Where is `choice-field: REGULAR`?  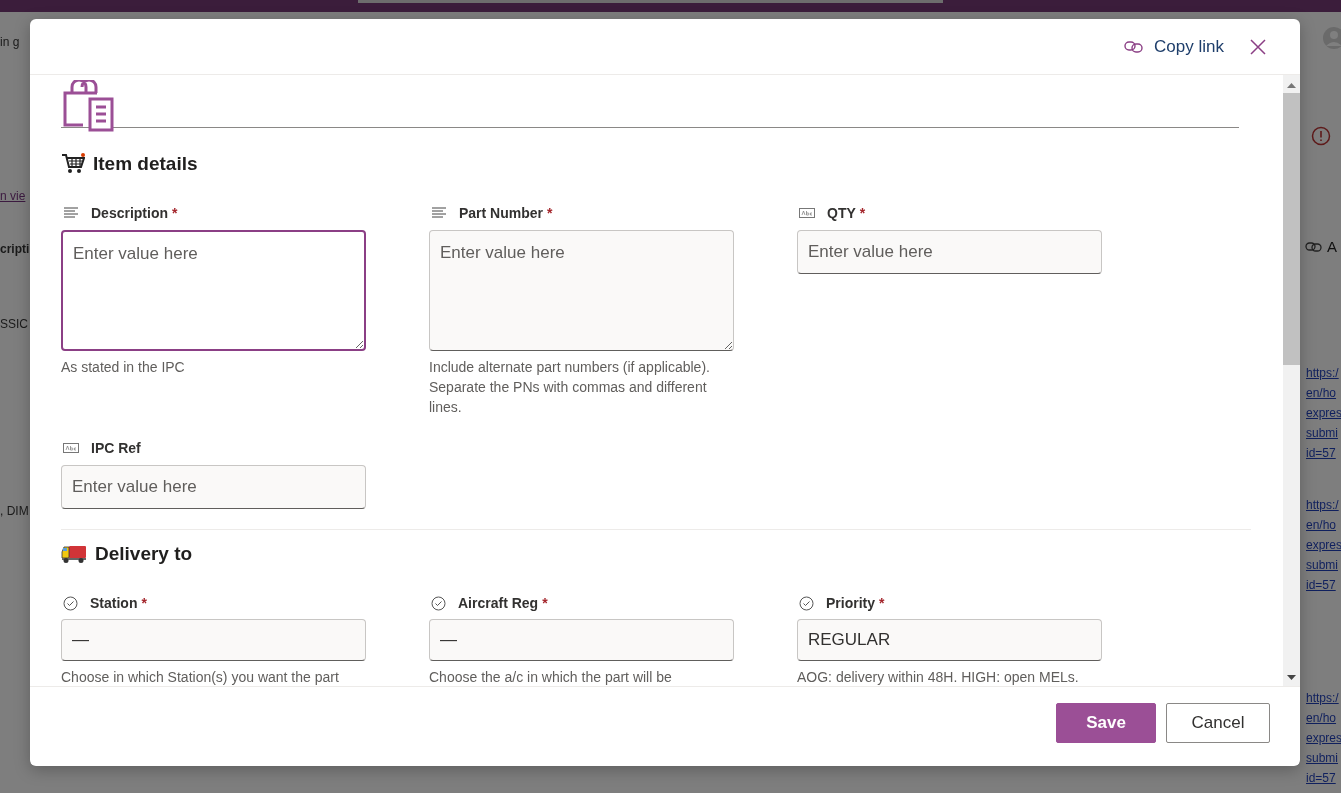 choice-field: REGULAR is located at coordinates (949, 640).